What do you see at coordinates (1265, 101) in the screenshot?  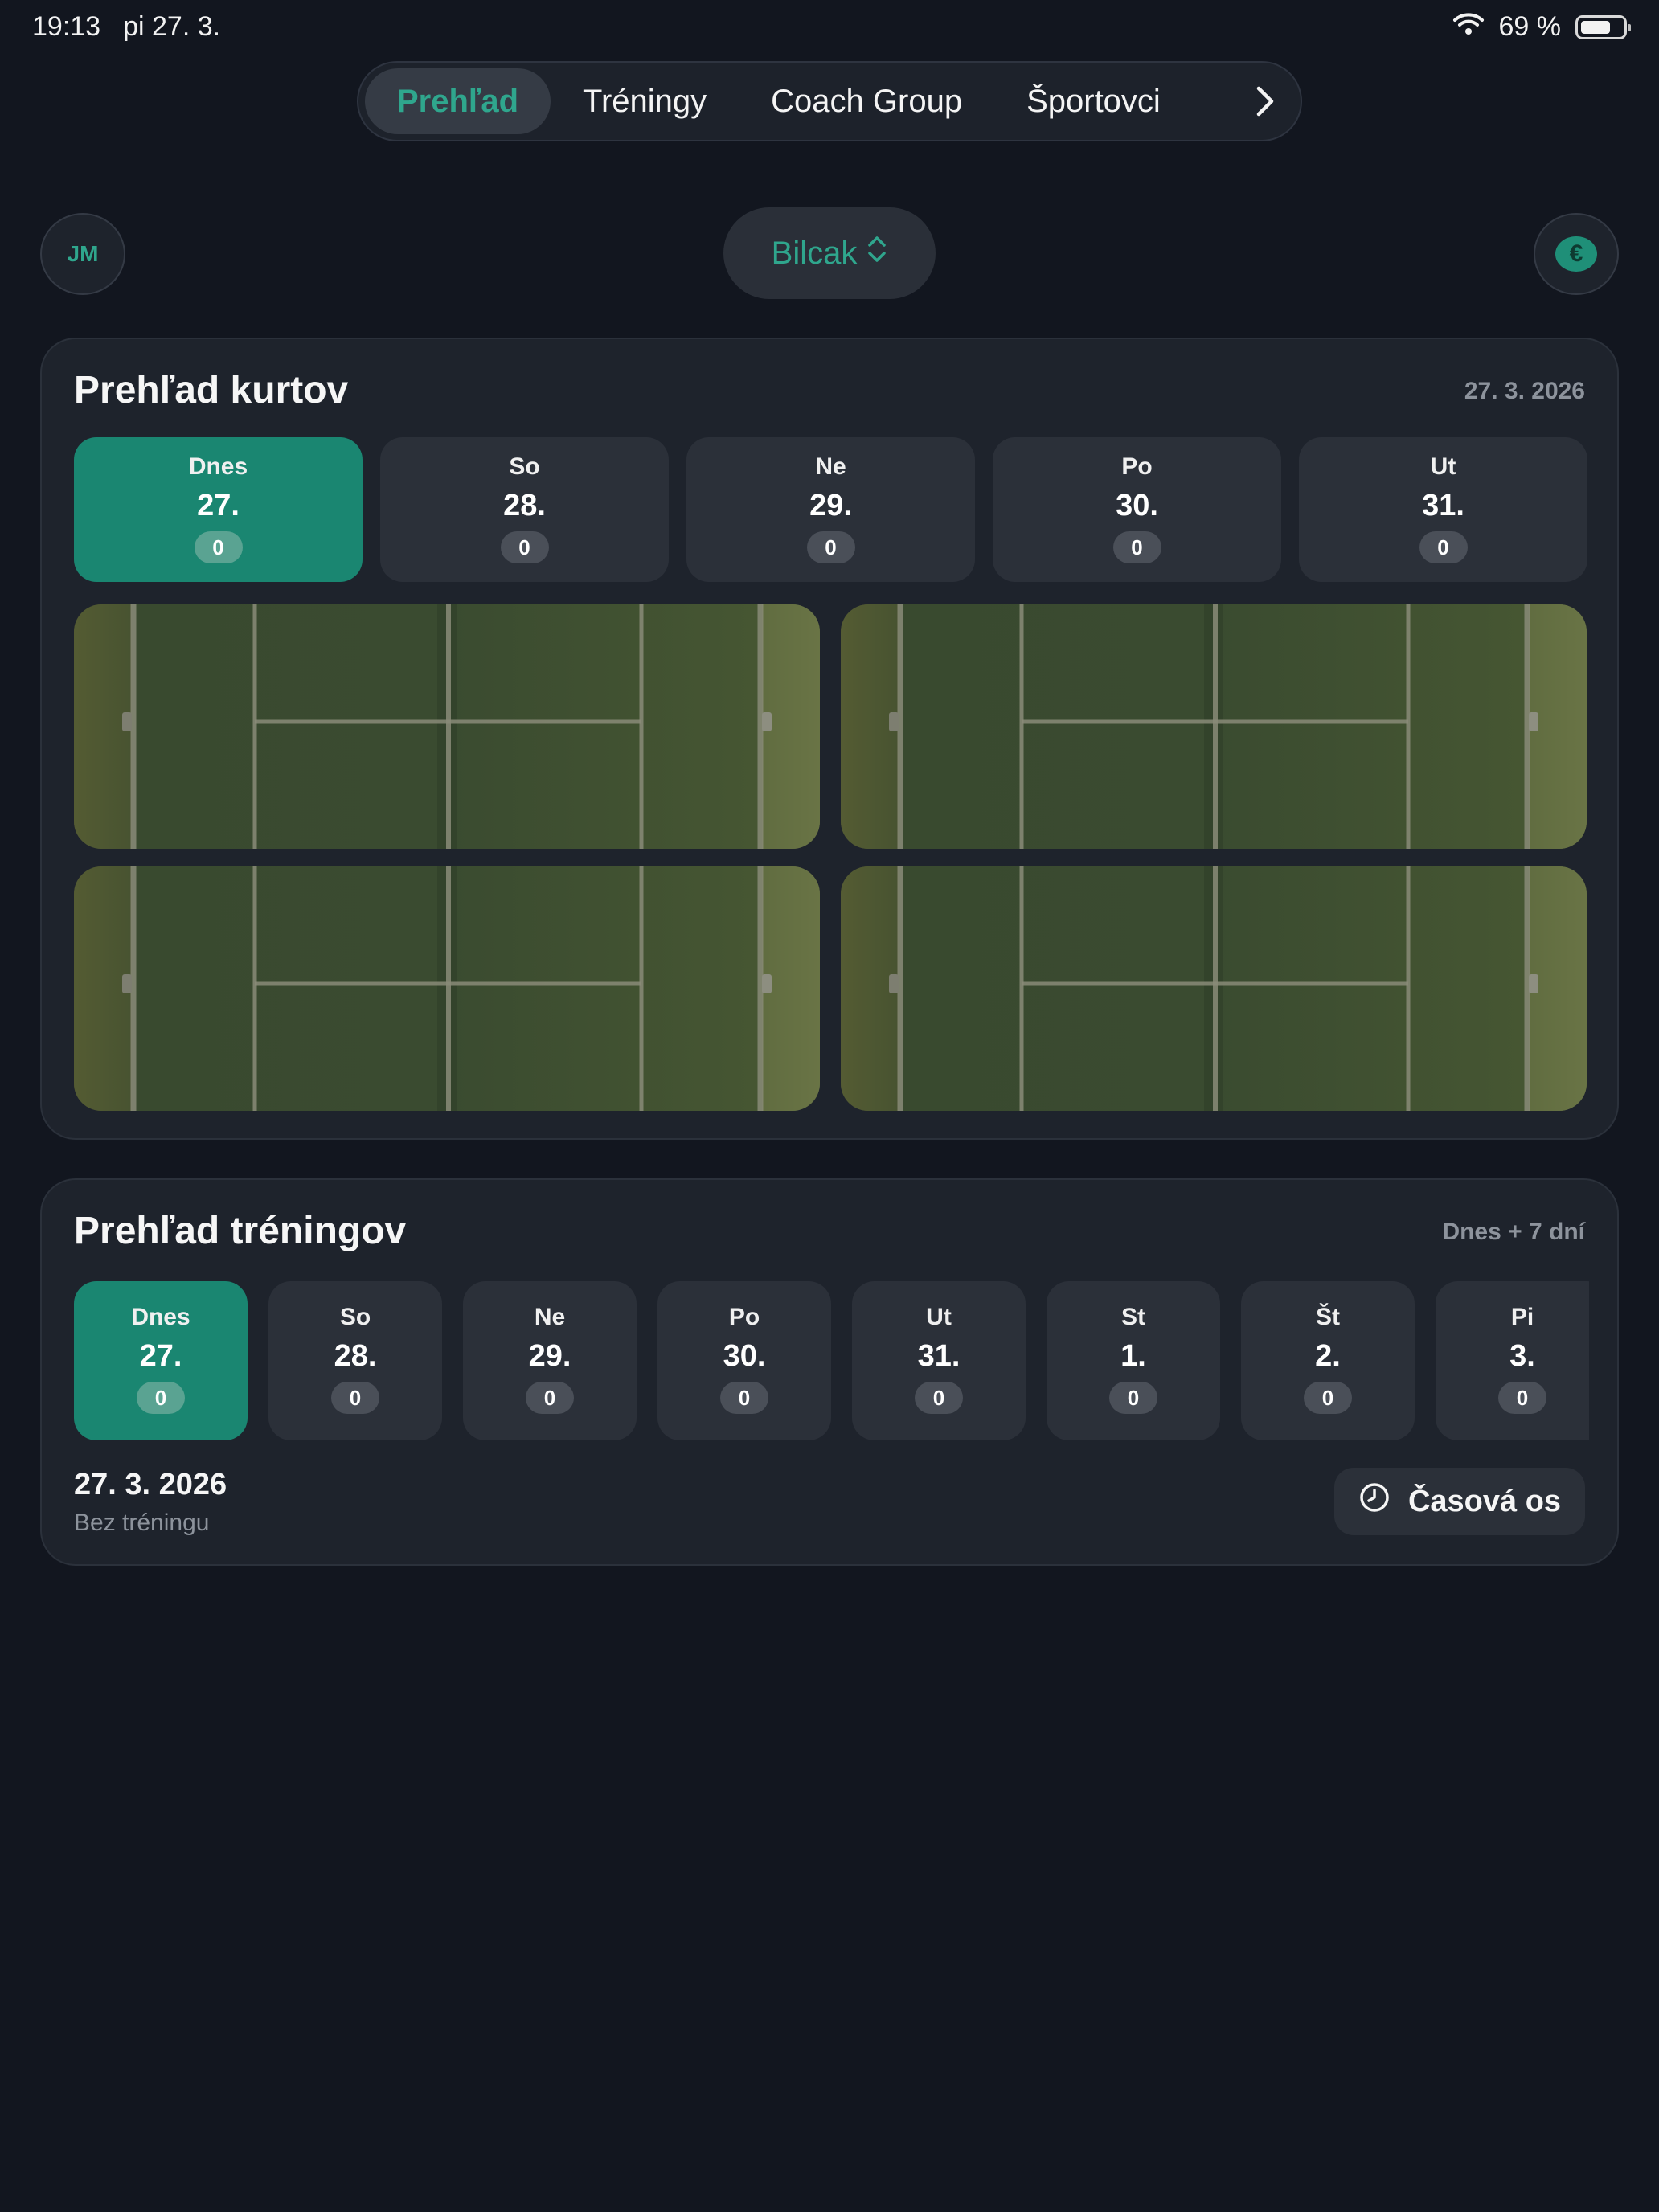 I see `chevron-right-icon` at bounding box center [1265, 101].